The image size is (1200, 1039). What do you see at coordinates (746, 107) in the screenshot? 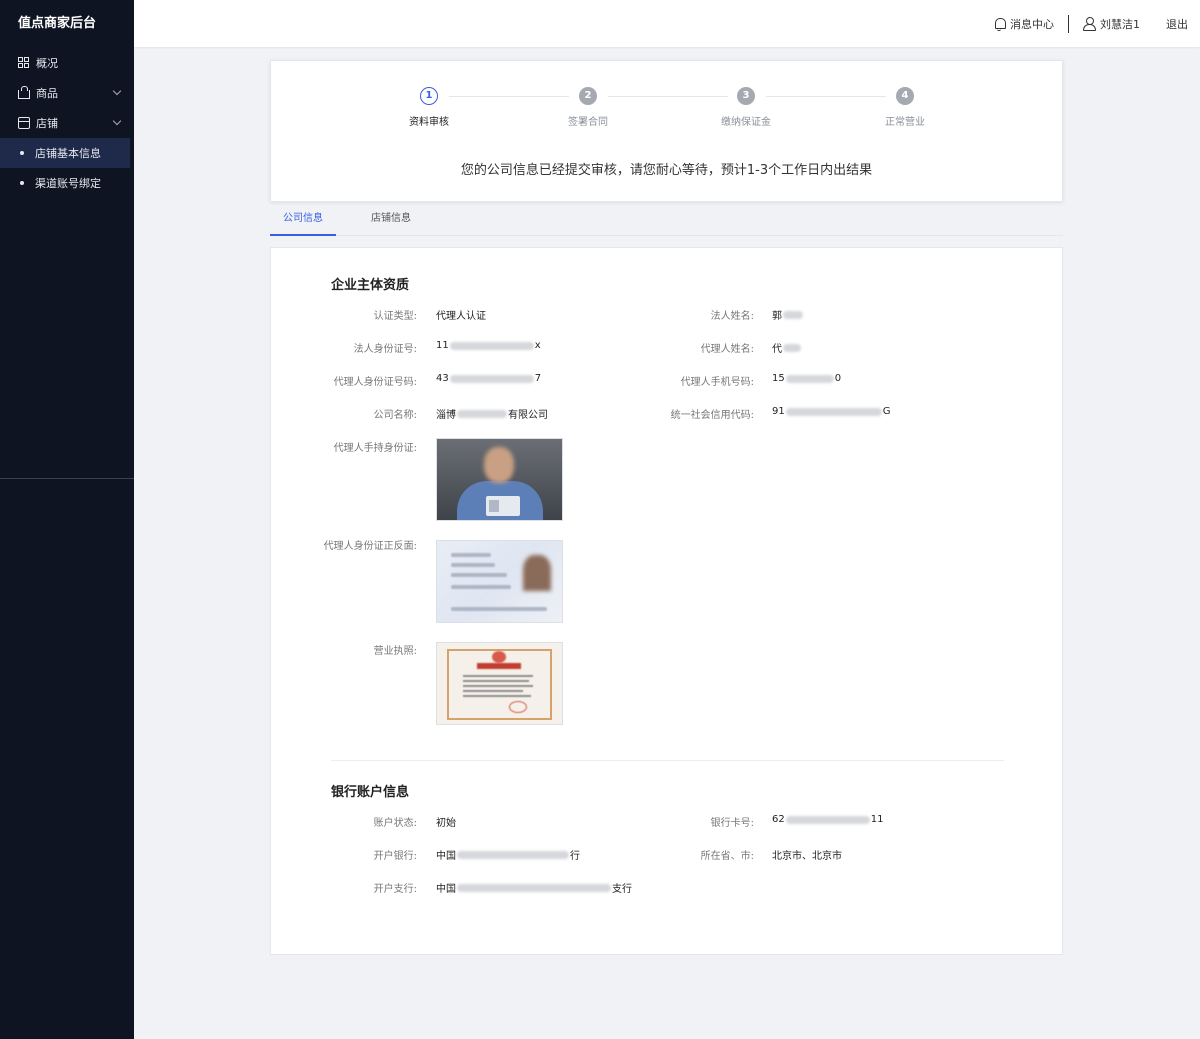
I see `step-3: 3 缴纳保证金` at bounding box center [746, 107].